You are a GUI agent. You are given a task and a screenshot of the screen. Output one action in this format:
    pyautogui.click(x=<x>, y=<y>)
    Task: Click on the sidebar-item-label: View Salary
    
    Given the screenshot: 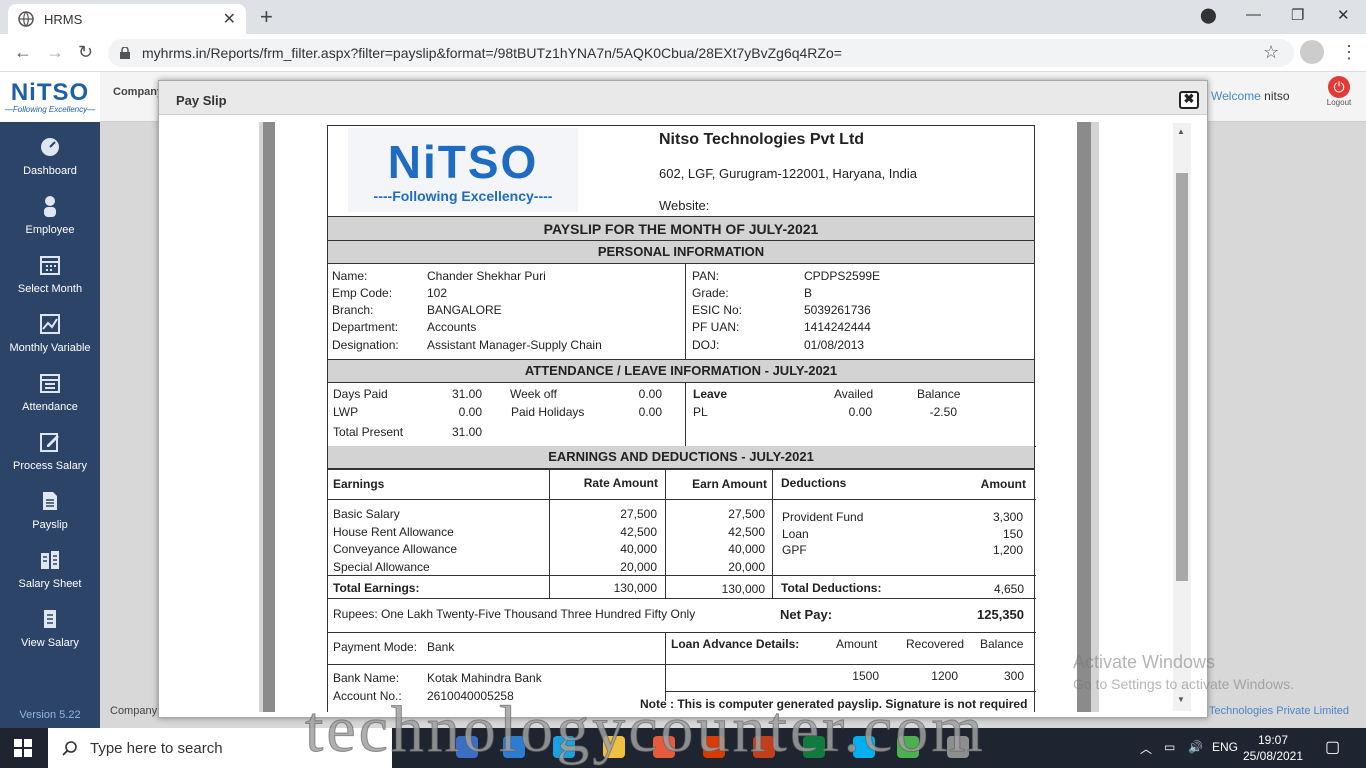 What is the action you would take?
    pyautogui.click(x=50, y=643)
    